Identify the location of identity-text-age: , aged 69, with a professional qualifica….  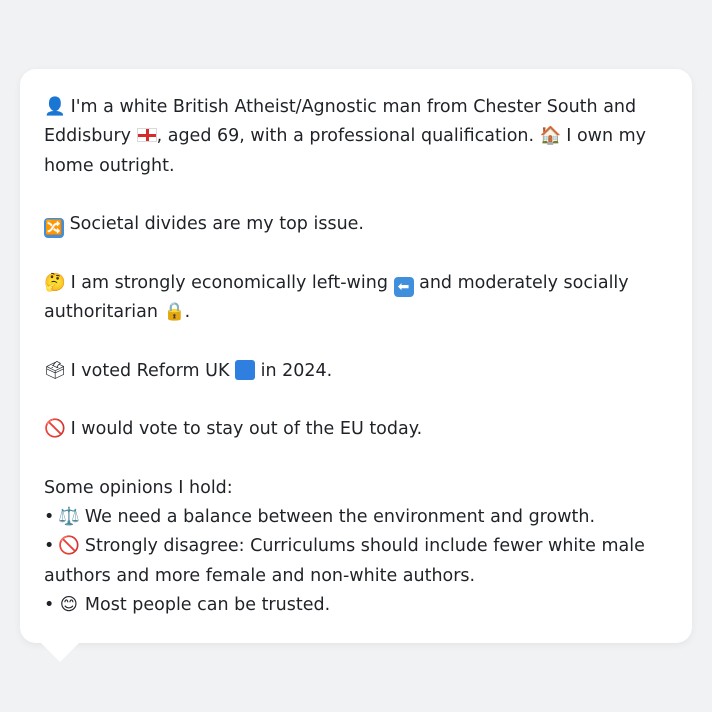
(345, 136).